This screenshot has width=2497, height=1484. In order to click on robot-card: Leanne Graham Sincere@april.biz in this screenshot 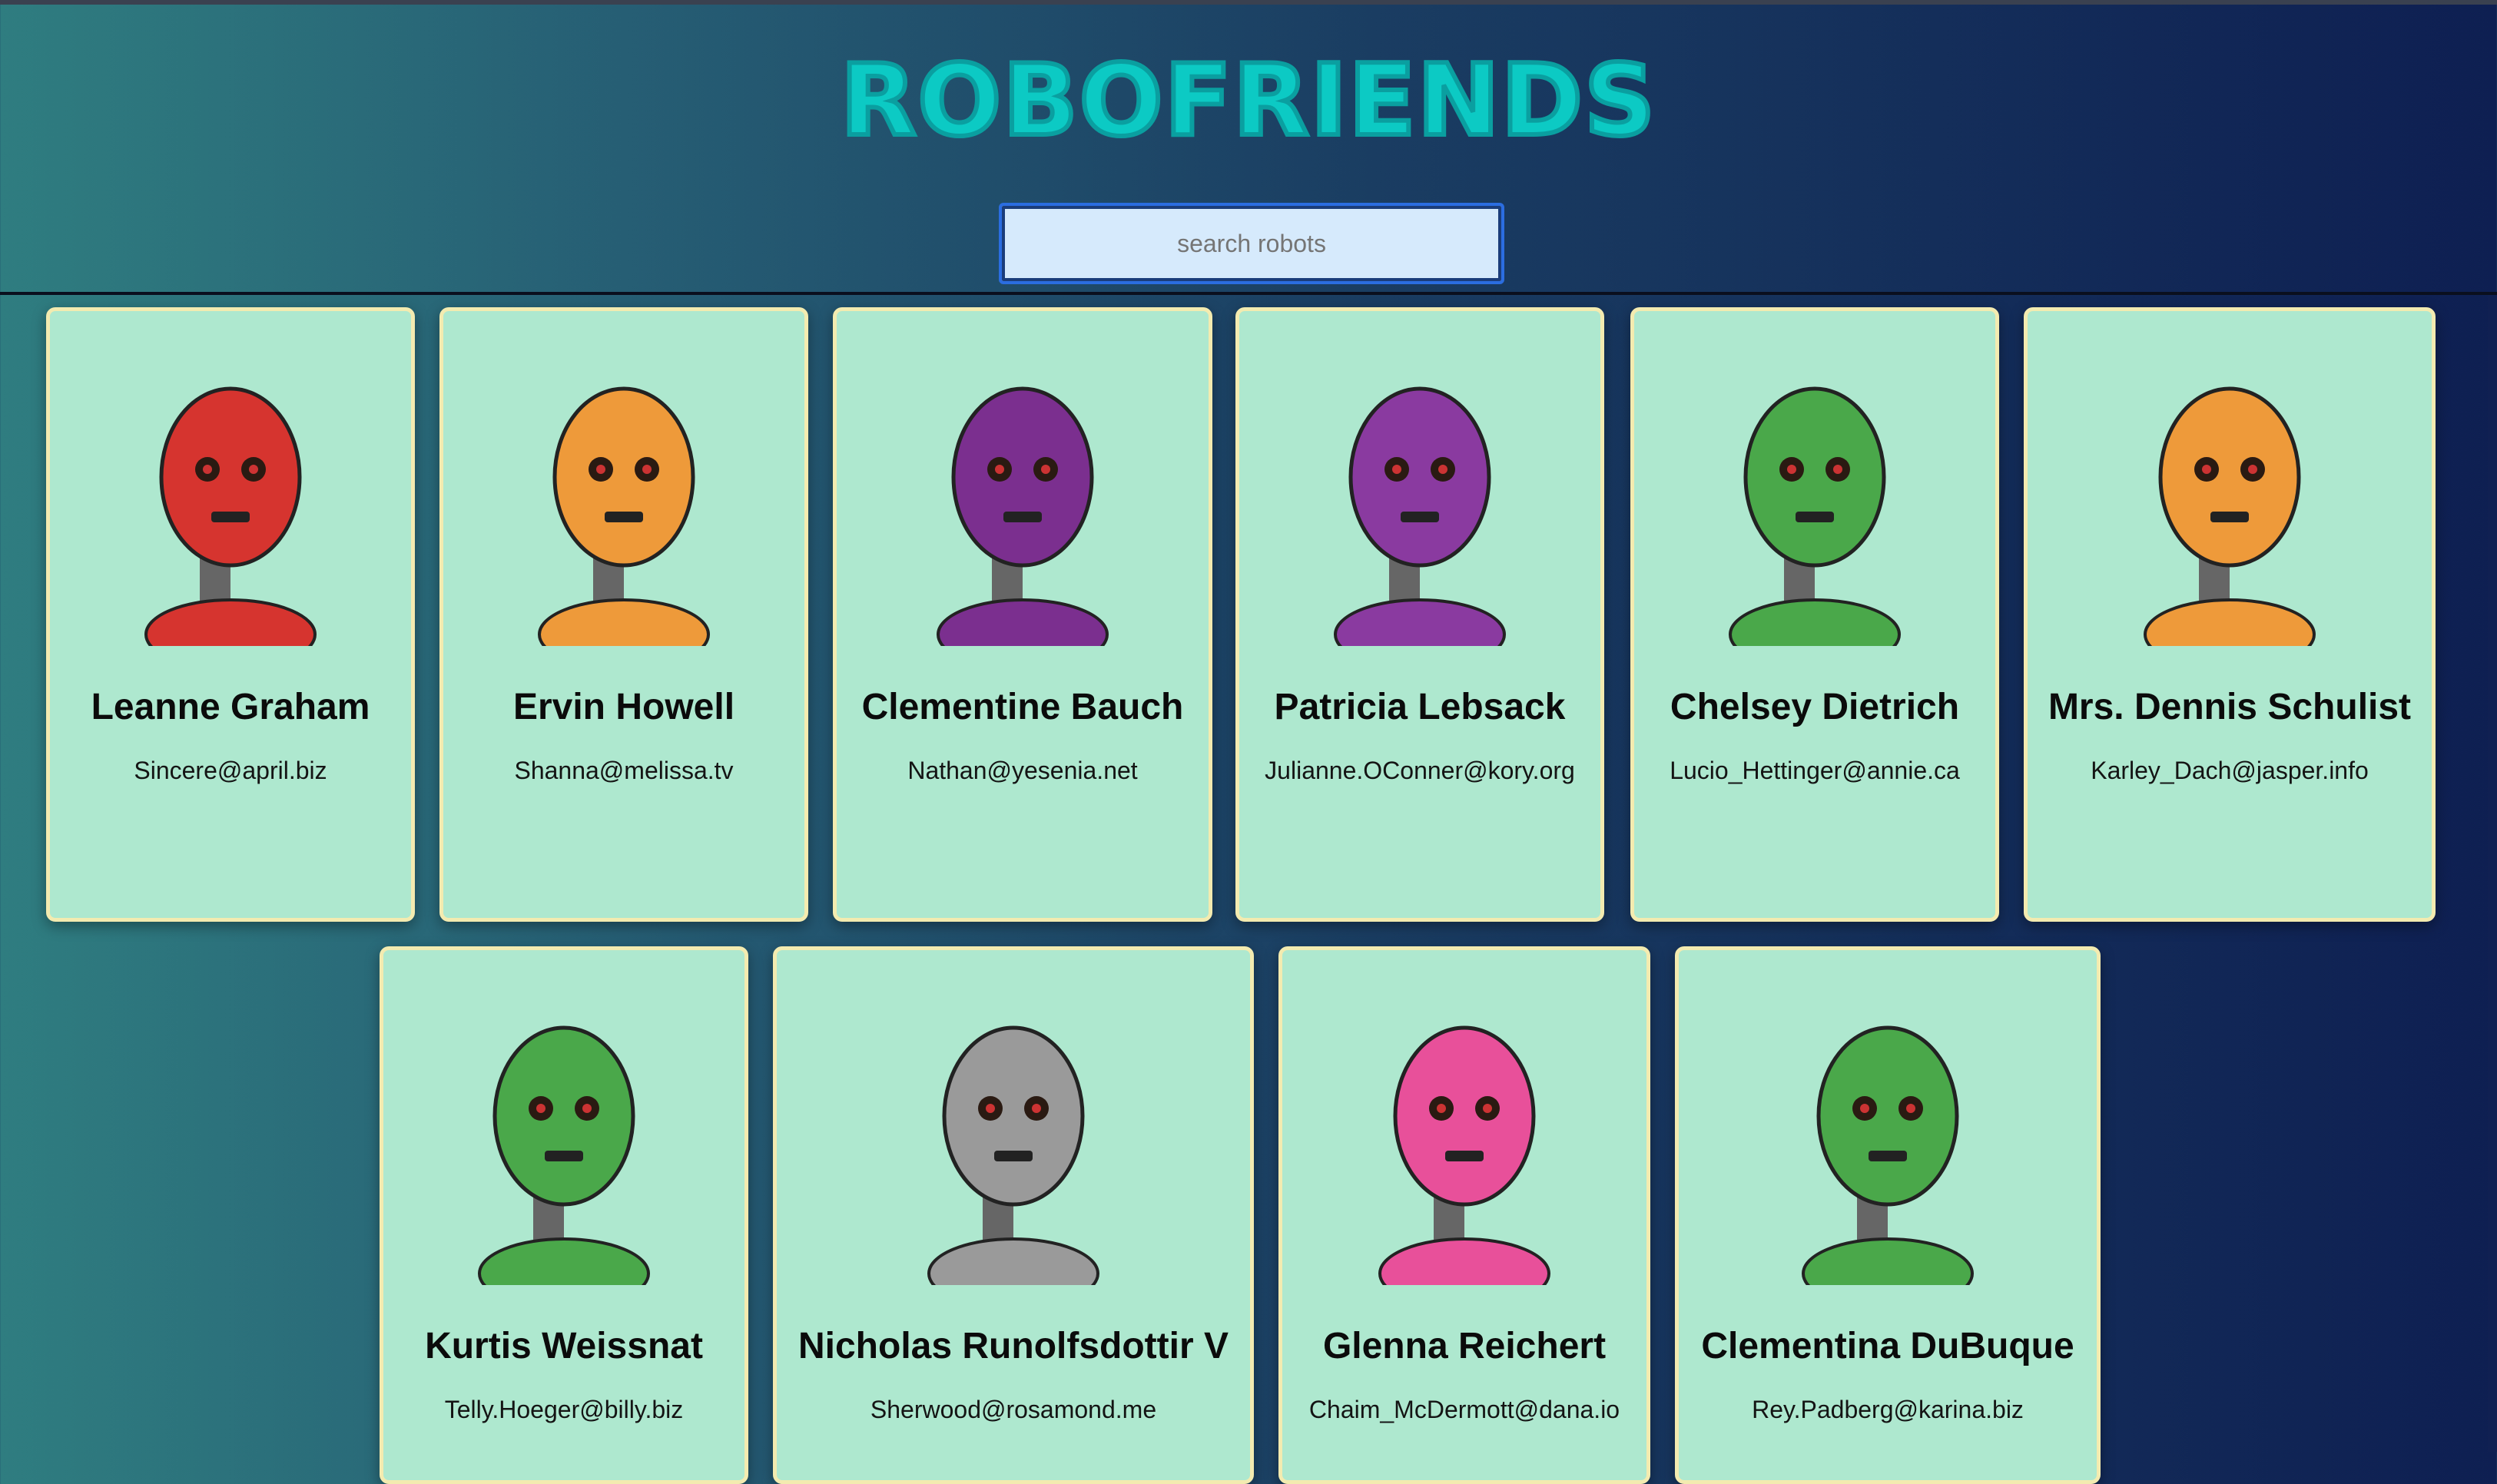, I will do `click(230, 614)`.